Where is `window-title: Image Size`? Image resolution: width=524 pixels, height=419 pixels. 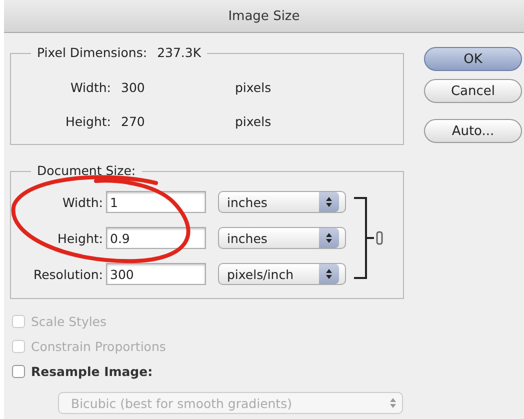 window-title: Image Size is located at coordinates (264, 16).